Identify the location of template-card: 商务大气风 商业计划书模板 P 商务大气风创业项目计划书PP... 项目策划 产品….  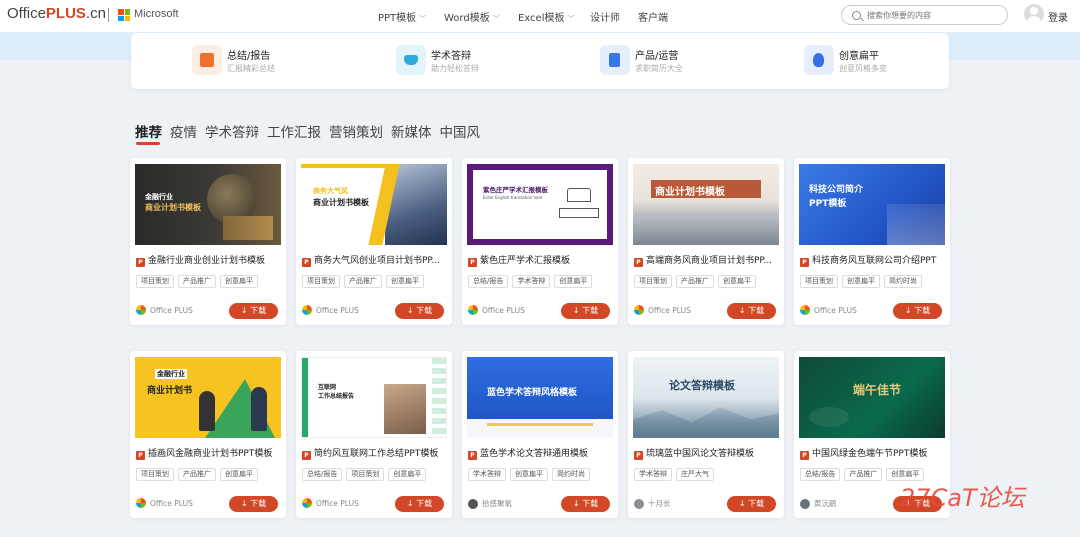
(374, 241).